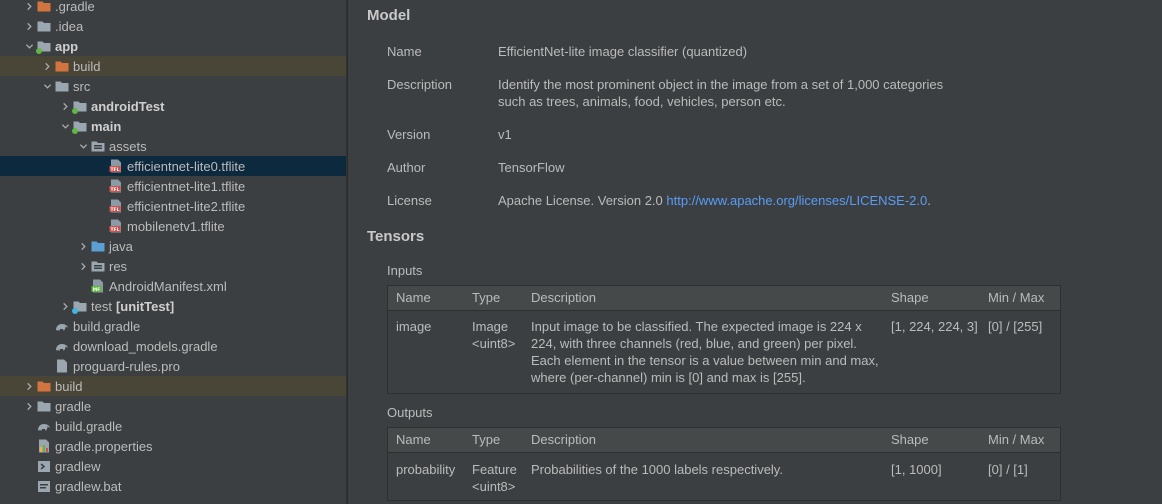 The image size is (1162, 504). What do you see at coordinates (173, 366) in the screenshot?
I see `tree-item: proguard-rules.pro` at bounding box center [173, 366].